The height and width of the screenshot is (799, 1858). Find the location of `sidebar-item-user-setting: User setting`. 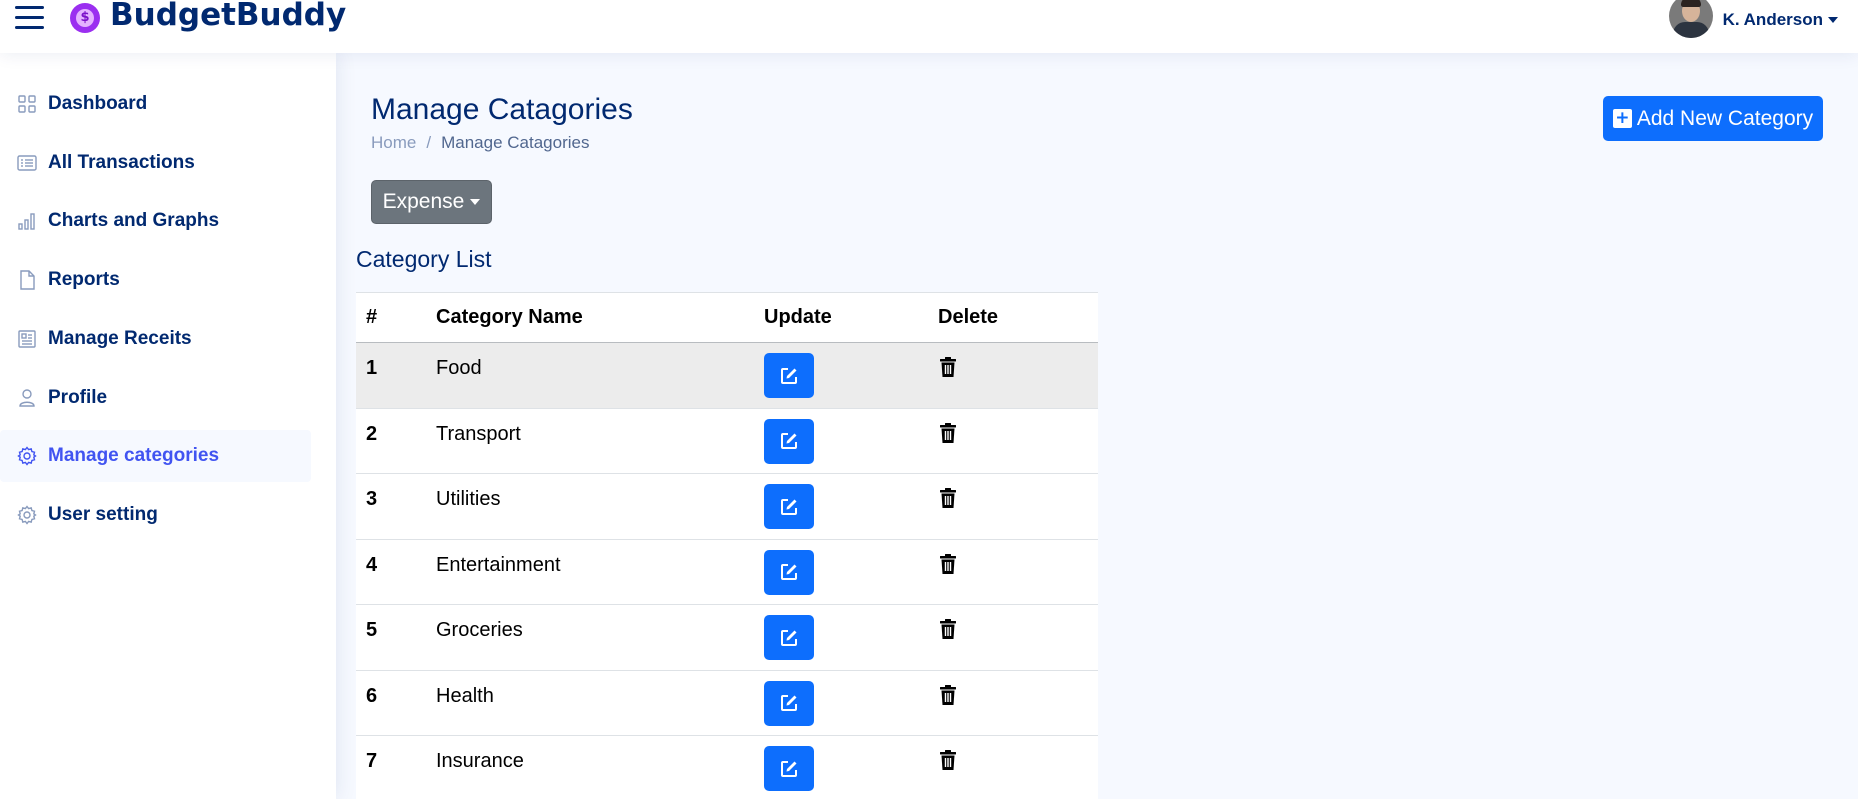

sidebar-item-user-setting: User setting is located at coordinates (155, 515).